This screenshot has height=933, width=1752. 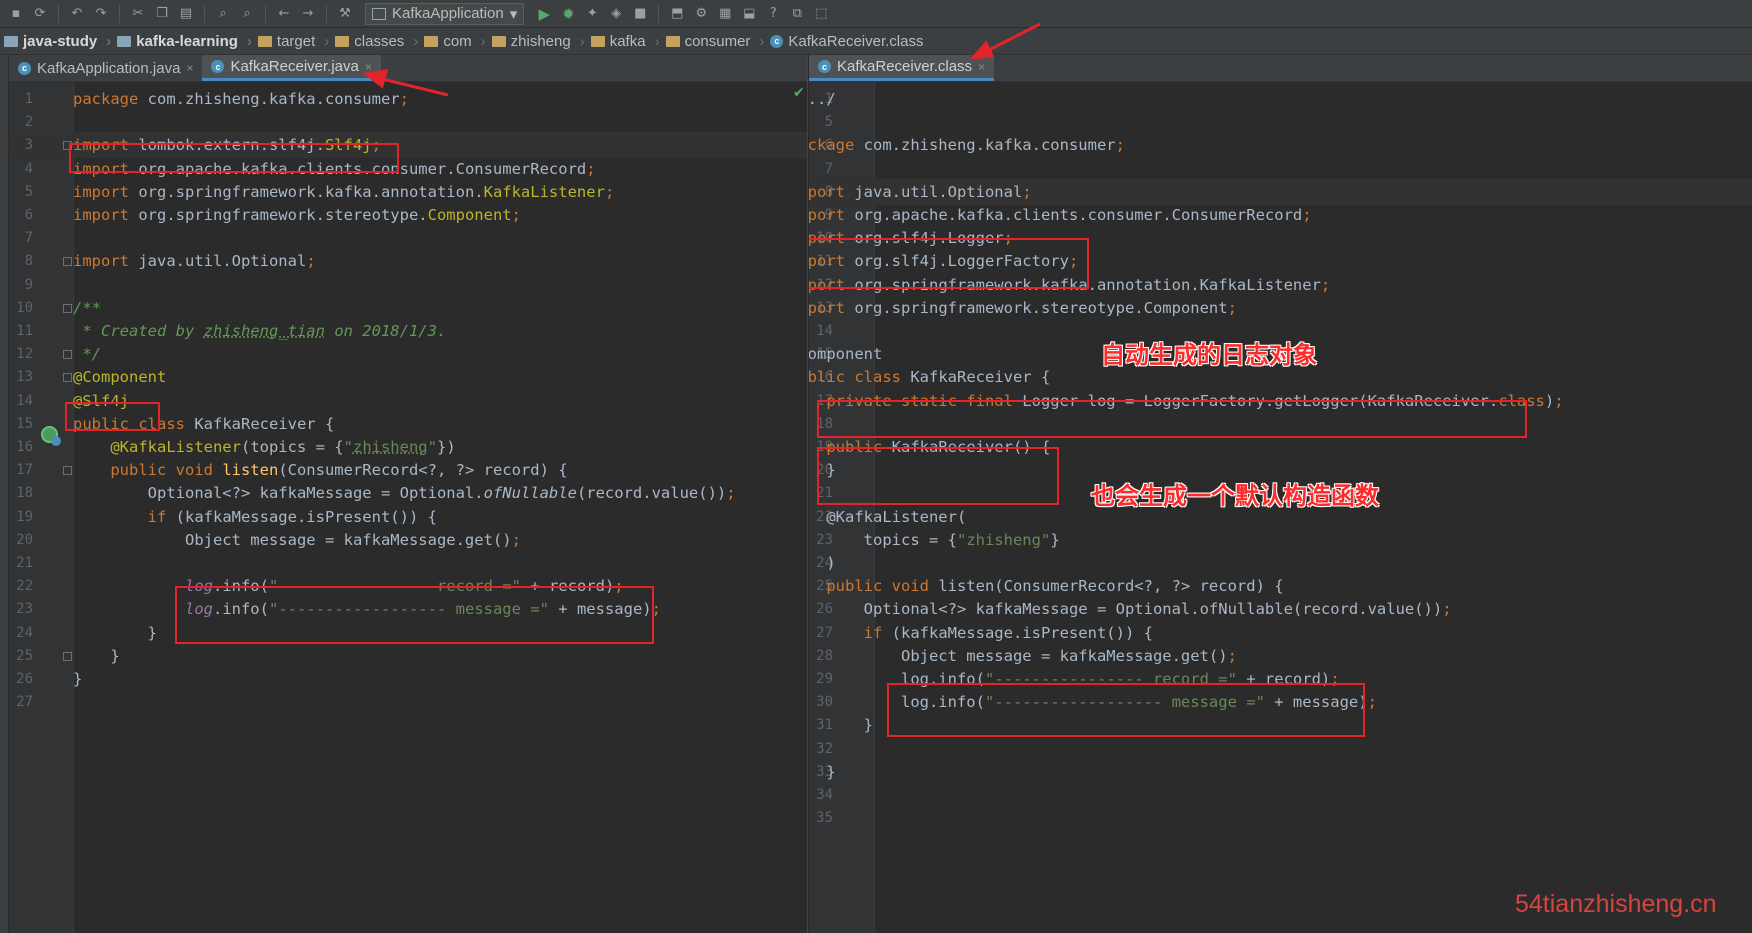 I want to click on breadcrumb-item-consumer: consumer ›, so click(x=714, y=41).